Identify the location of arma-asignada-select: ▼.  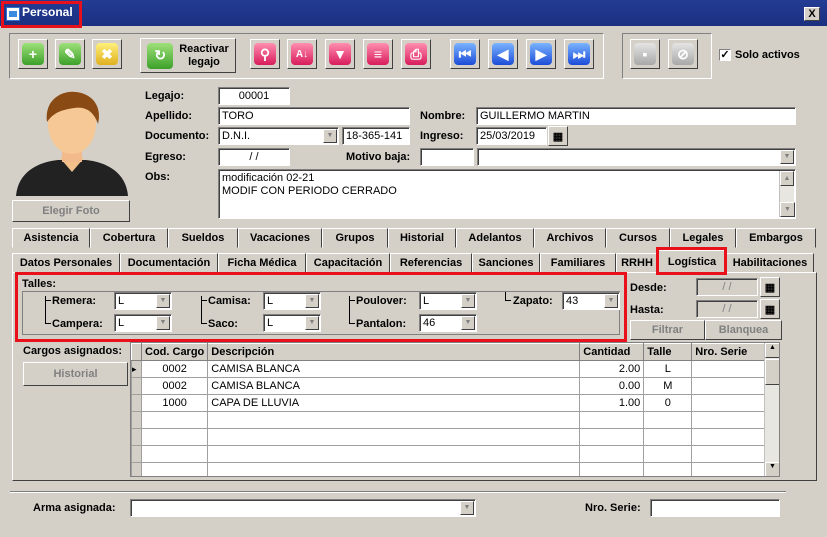
(303, 508).